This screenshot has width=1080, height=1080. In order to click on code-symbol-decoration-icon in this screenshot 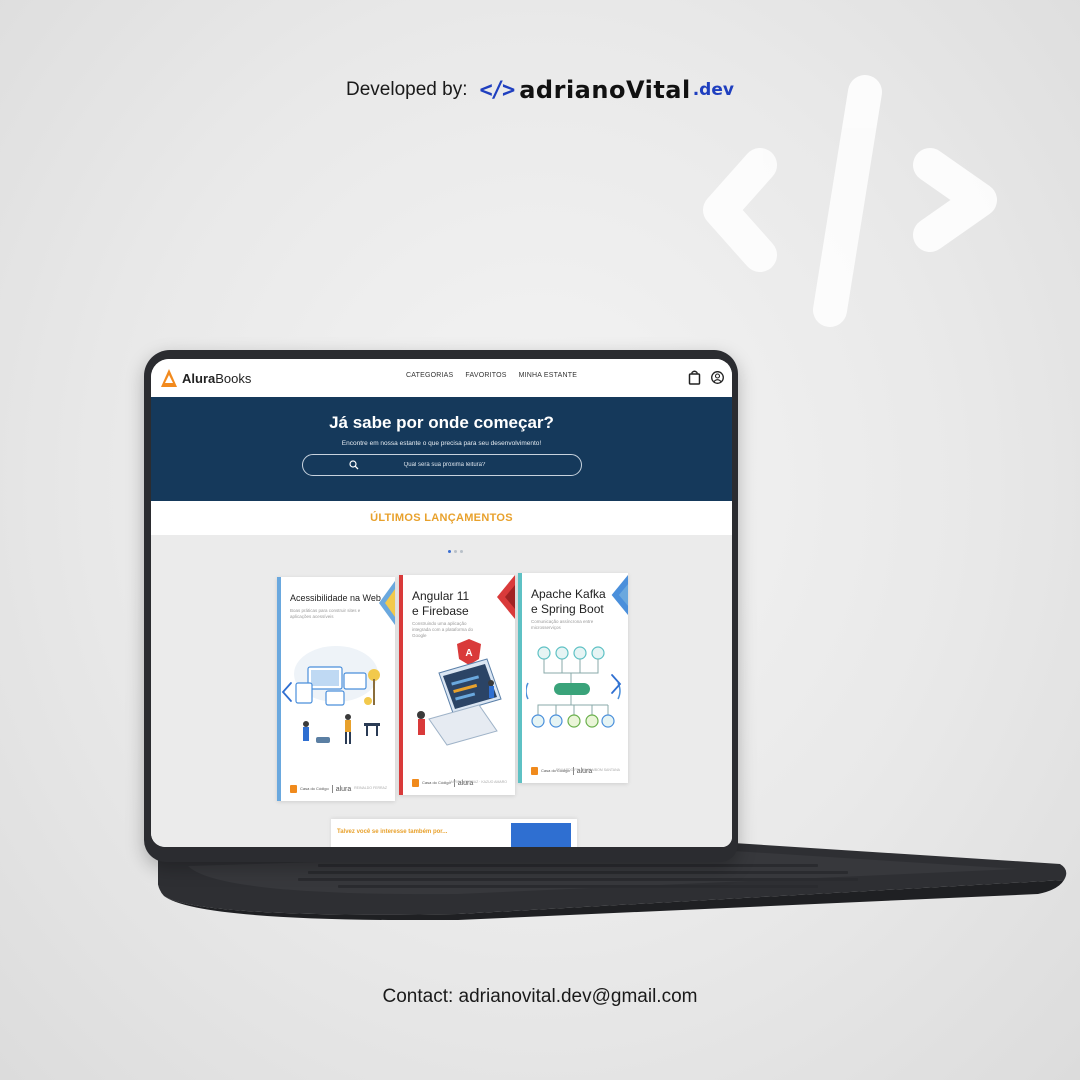, I will do `click(850, 201)`.